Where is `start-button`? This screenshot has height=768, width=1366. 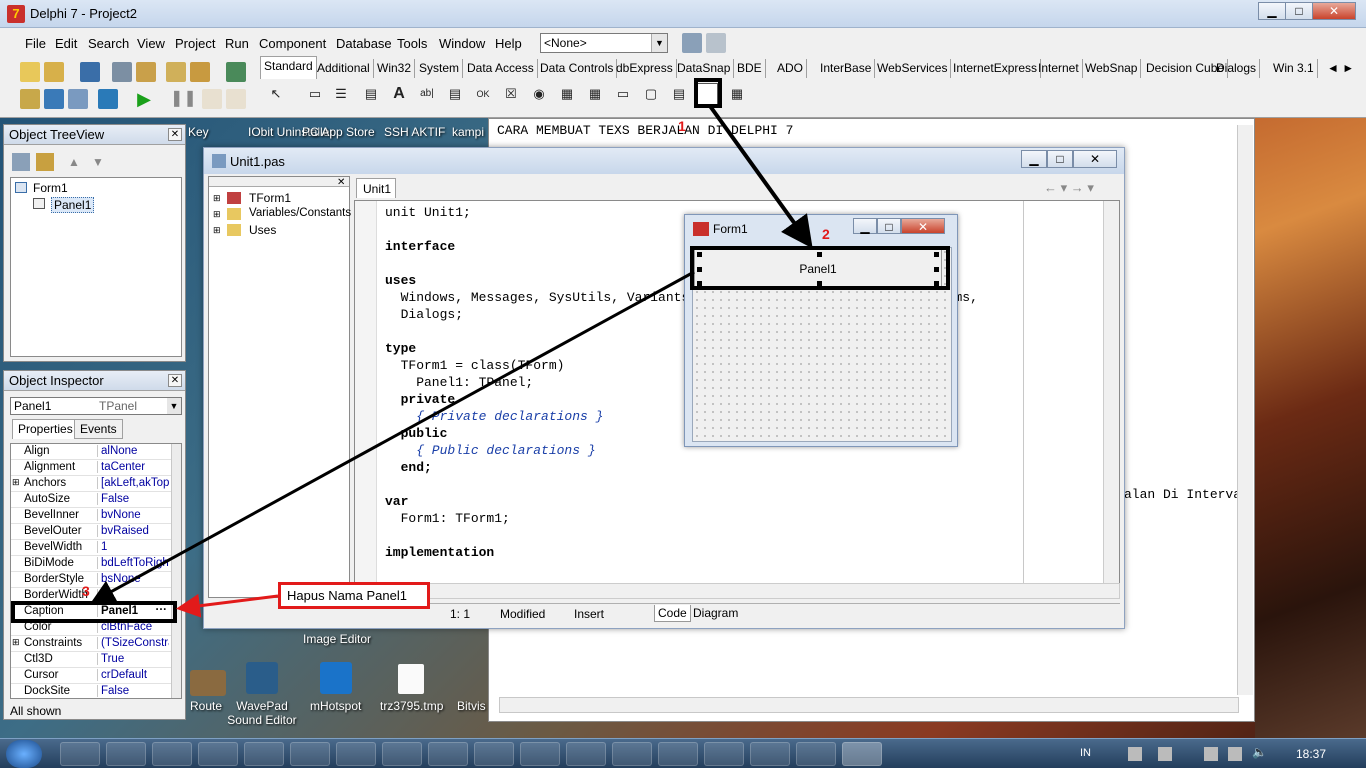 start-button is located at coordinates (24, 754).